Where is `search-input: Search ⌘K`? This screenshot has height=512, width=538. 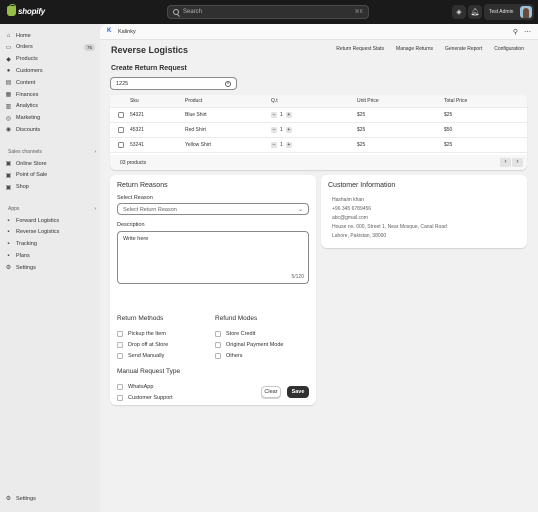
search-input: Search ⌘K is located at coordinates (268, 12).